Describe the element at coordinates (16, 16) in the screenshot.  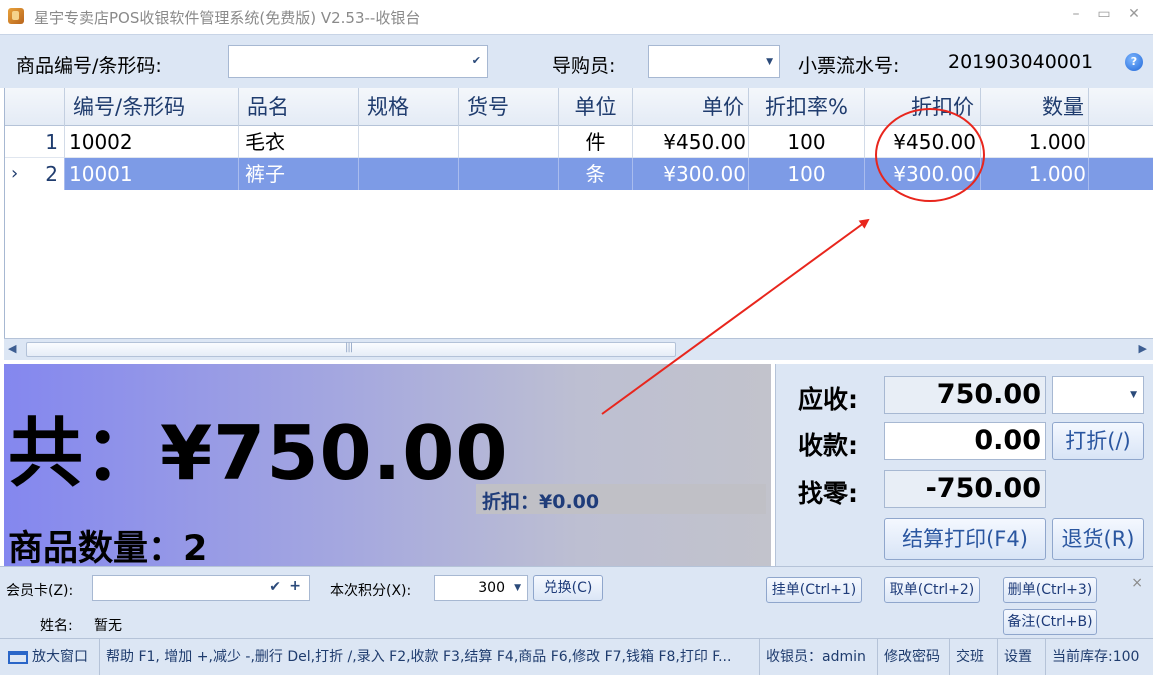
I see `app-icon` at that location.